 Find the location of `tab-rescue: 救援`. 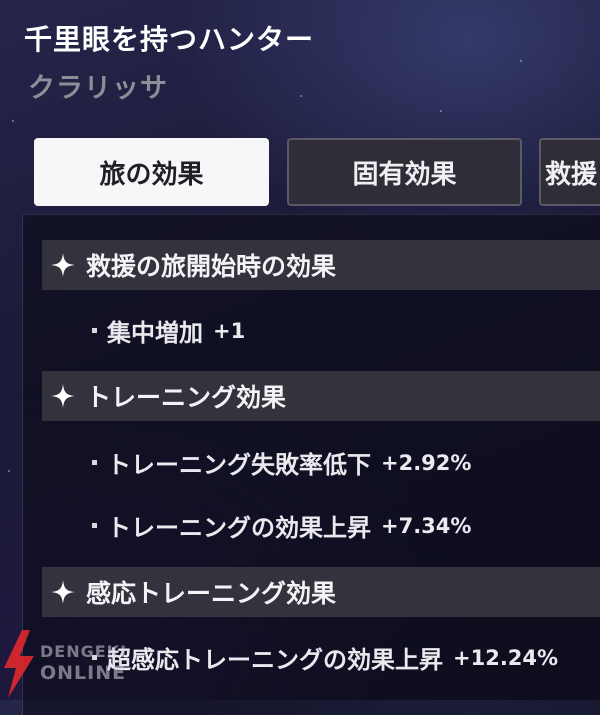

tab-rescue: 救援 is located at coordinates (569, 172).